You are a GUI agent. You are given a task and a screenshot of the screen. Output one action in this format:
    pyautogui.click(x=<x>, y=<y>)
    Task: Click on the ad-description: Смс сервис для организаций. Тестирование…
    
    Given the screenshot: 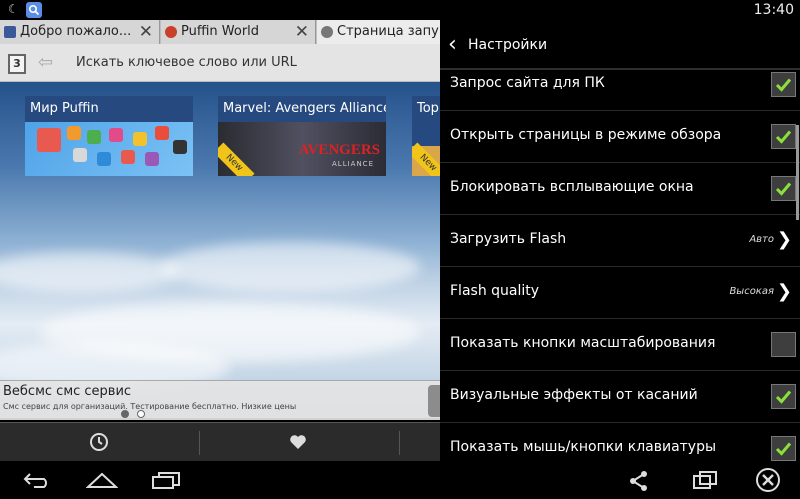 What is the action you would take?
    pyautogui.click(x=150, y=406)
    